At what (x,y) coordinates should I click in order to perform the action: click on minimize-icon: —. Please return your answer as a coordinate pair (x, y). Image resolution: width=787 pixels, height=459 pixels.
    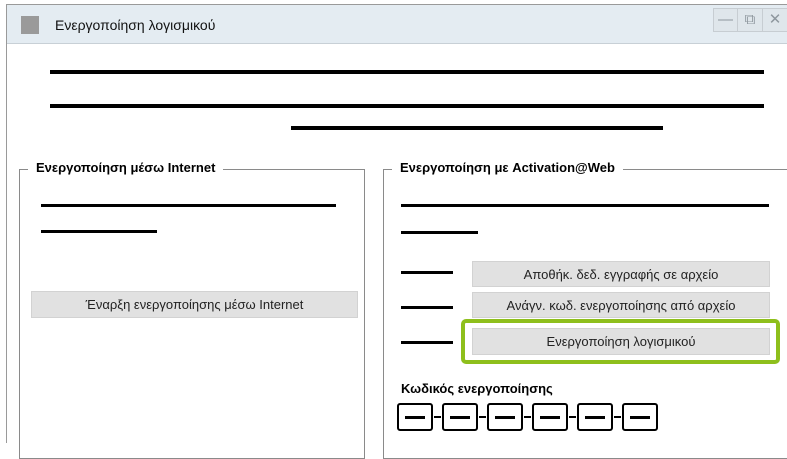
    Looking at the image, I should click on (725, 20).